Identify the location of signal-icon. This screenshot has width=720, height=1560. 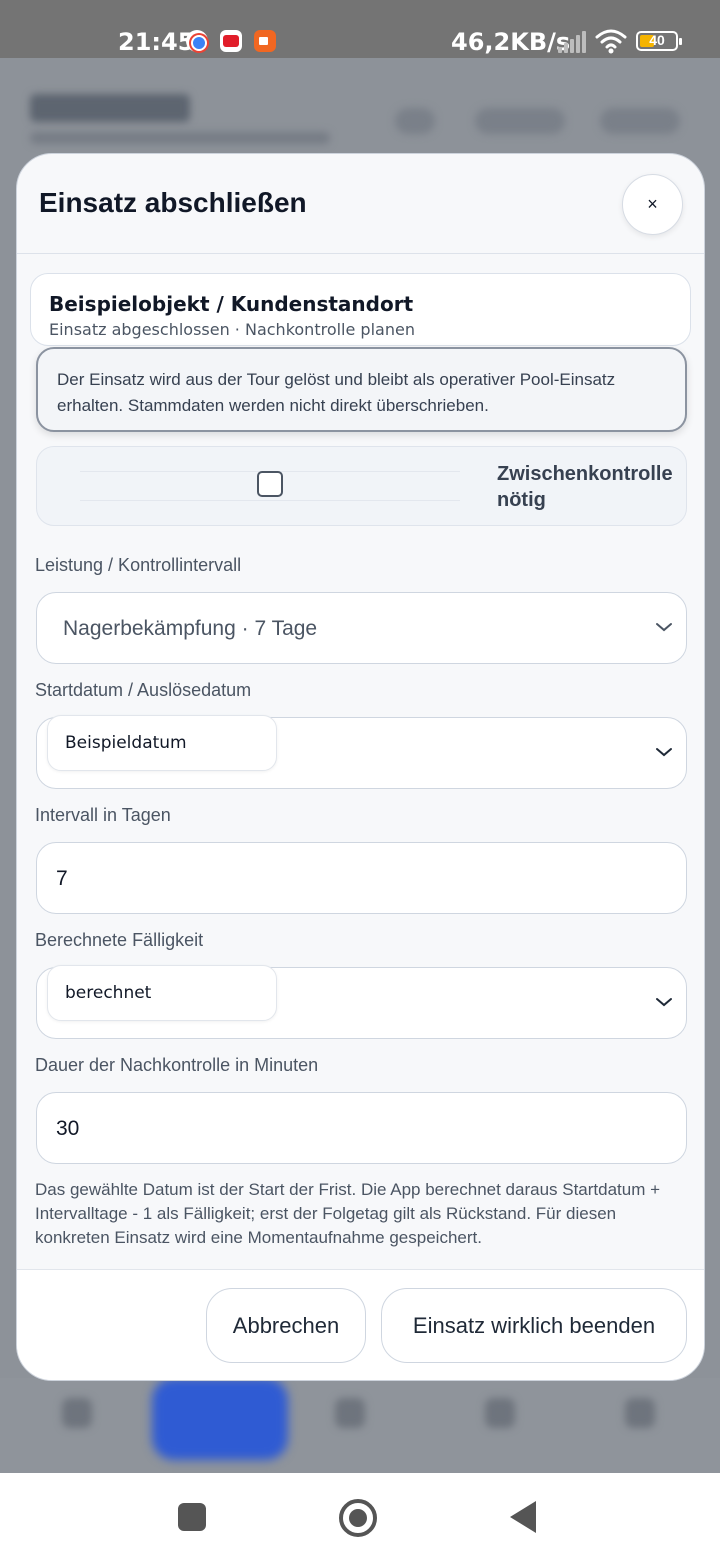
(573, 42).